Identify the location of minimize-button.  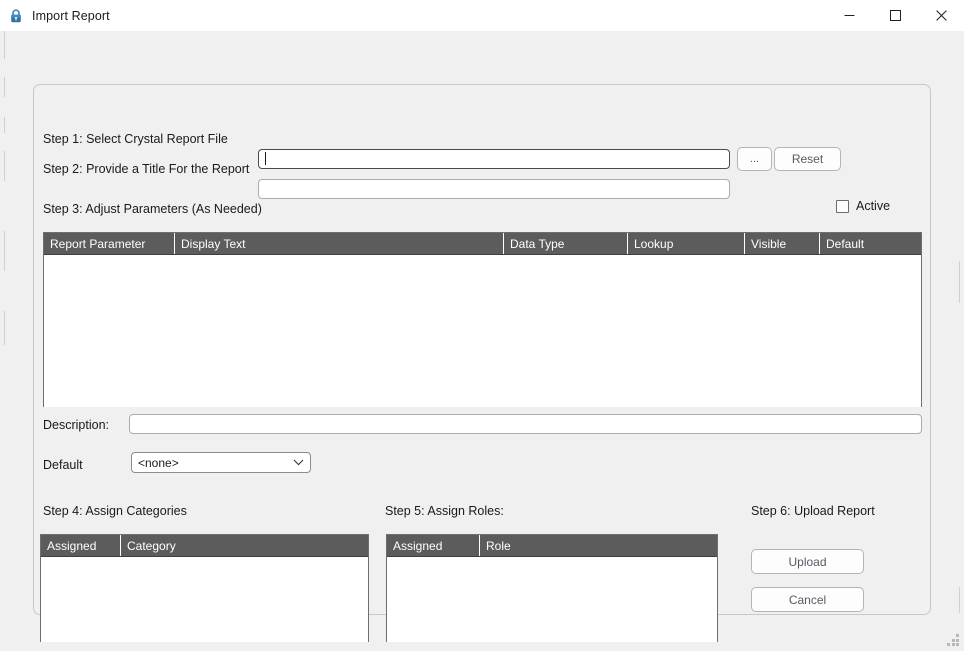
(849, 15).